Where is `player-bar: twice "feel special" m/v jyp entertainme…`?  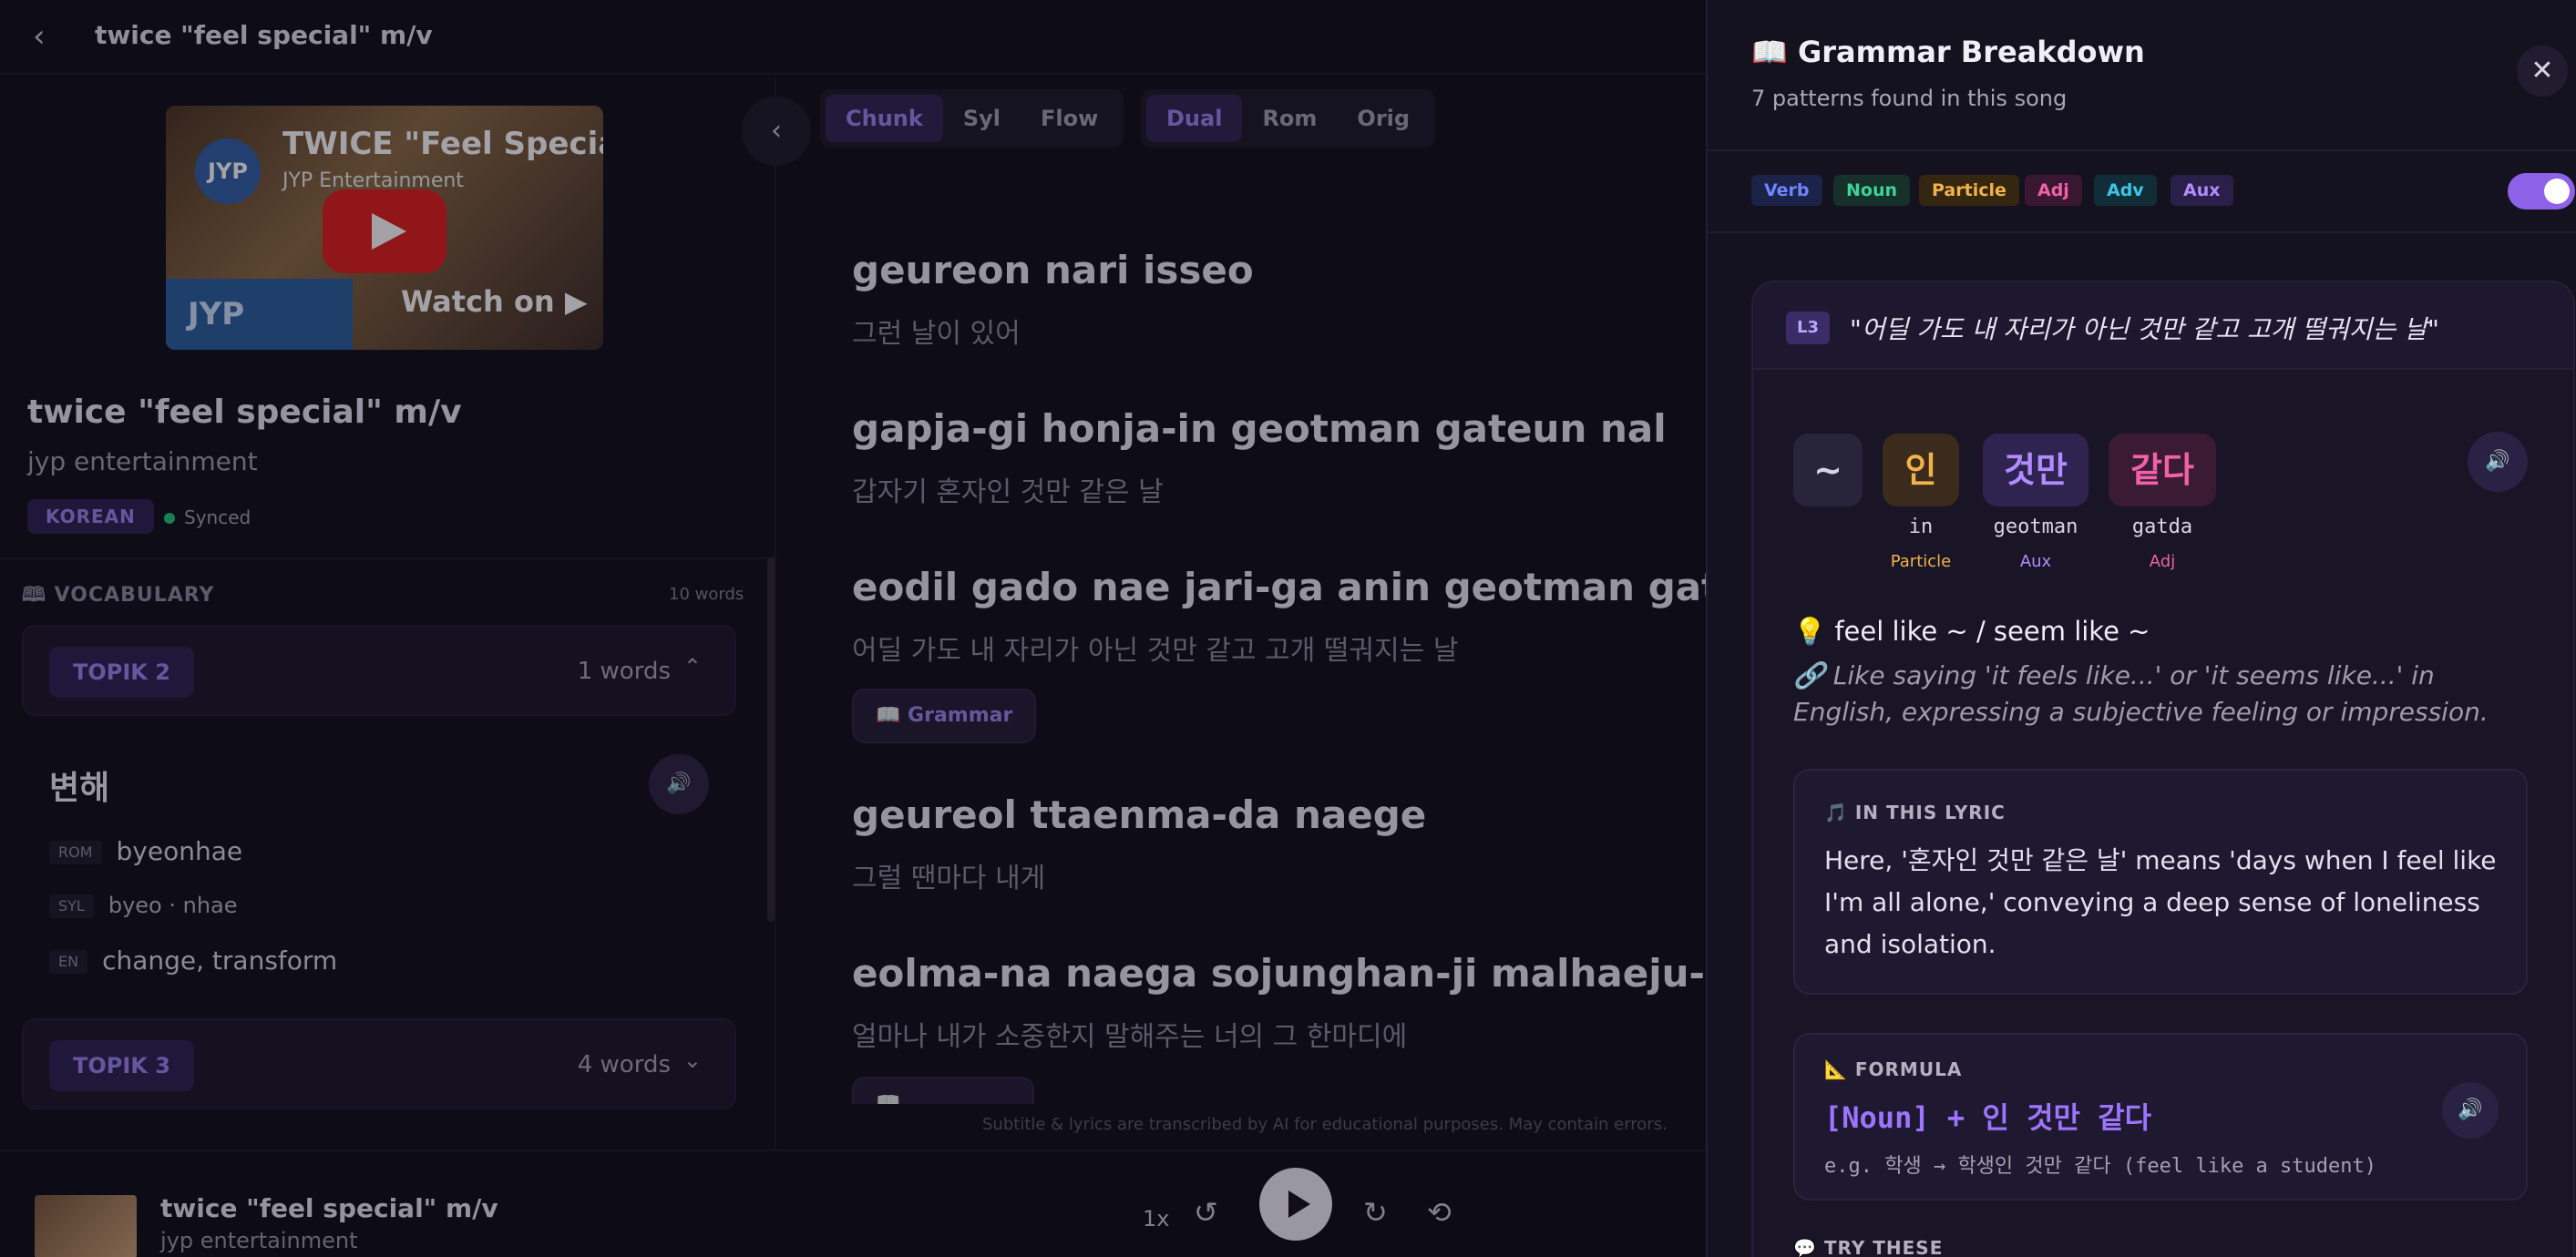
player-bar: twice "feel special" m/v jyp entertainme… is located at coordinates (853, 1203).